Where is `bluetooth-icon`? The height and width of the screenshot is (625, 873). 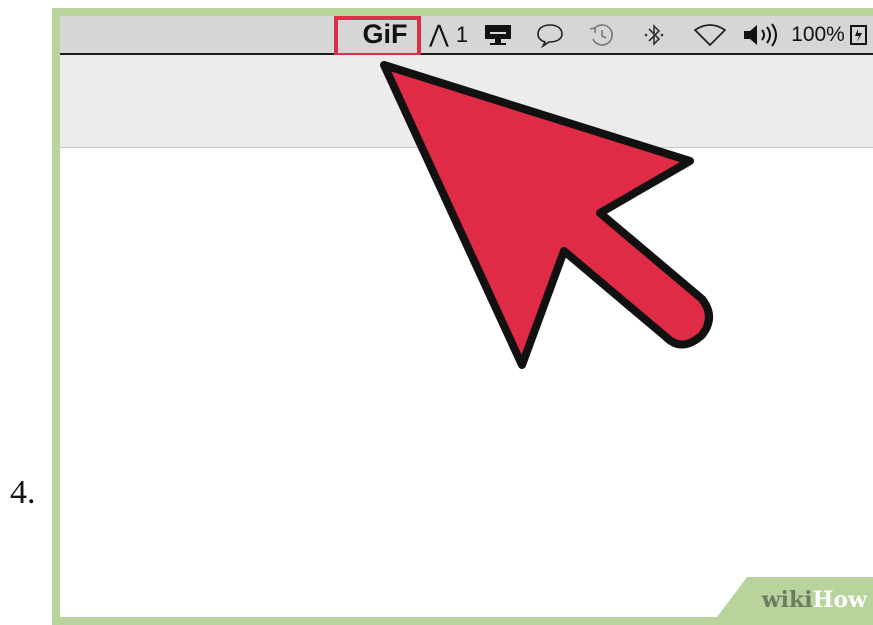 bluetooth-icon is located at coordinates (654, 34).